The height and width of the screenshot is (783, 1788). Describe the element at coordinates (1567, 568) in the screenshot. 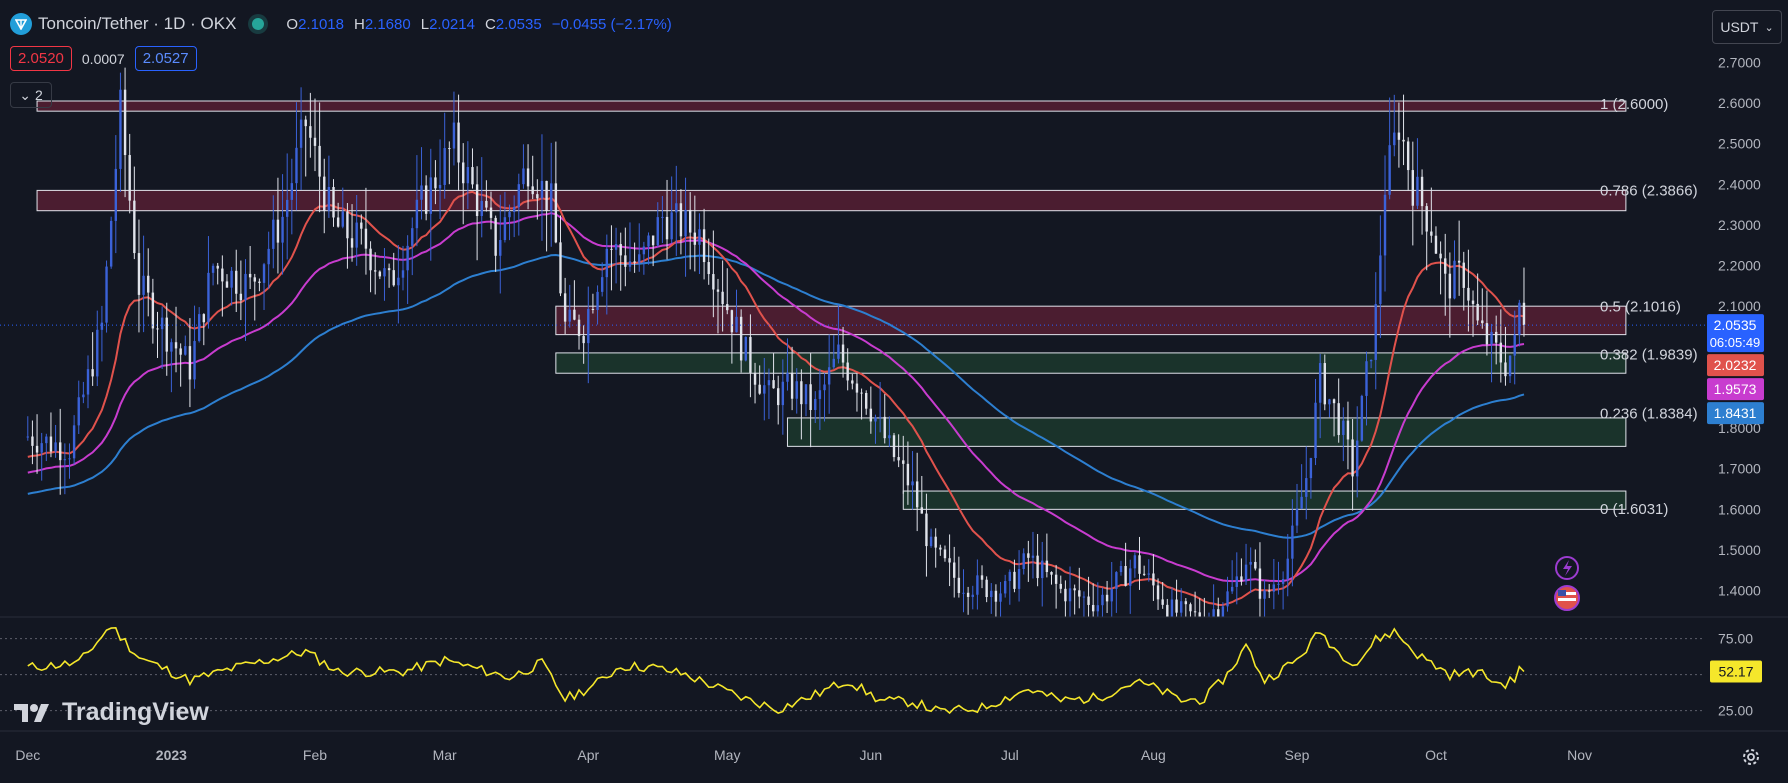

I see `lightning-icon` at that location.